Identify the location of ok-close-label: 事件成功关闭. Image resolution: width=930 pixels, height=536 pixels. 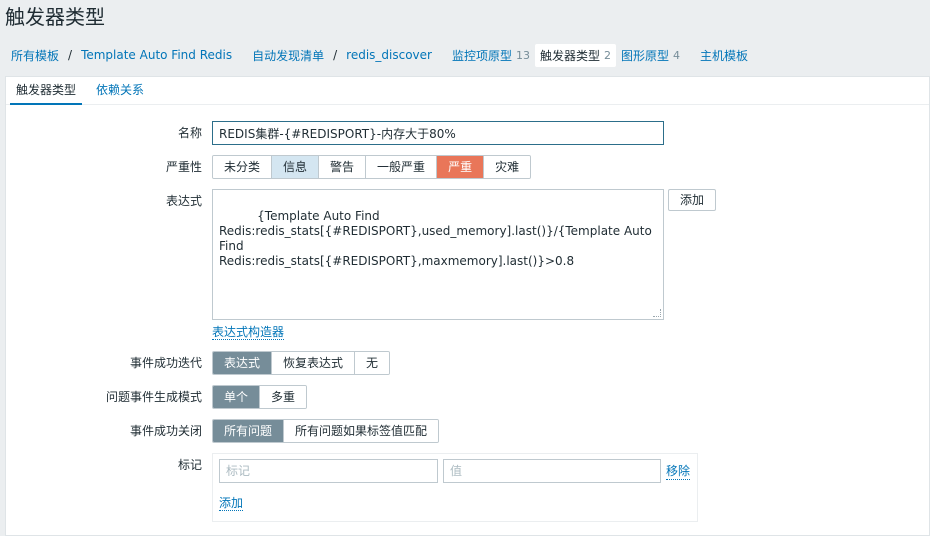
(165, 431).